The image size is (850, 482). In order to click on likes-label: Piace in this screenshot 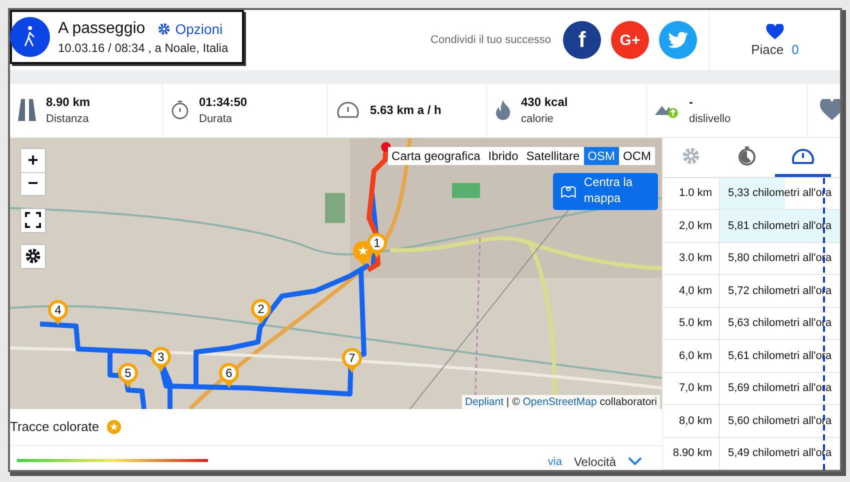, I will do `click(767, 49)`.